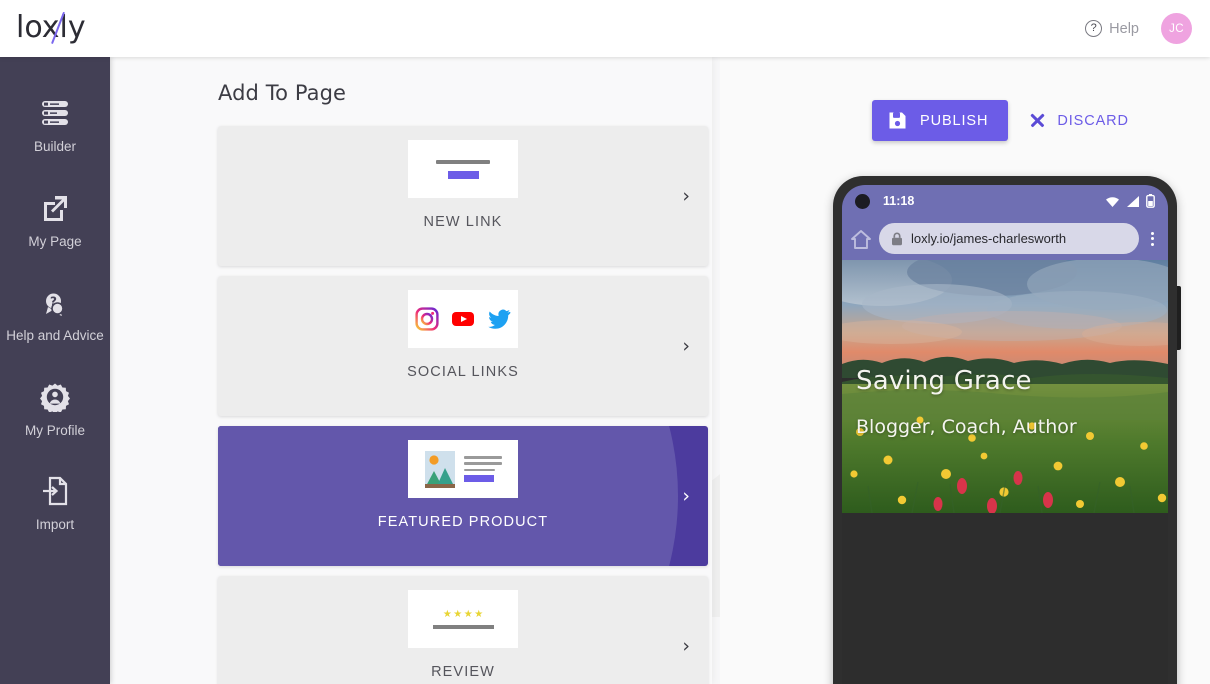  I want to click on url-text: loxly.io/james-charlesworth, so click(989, 238).